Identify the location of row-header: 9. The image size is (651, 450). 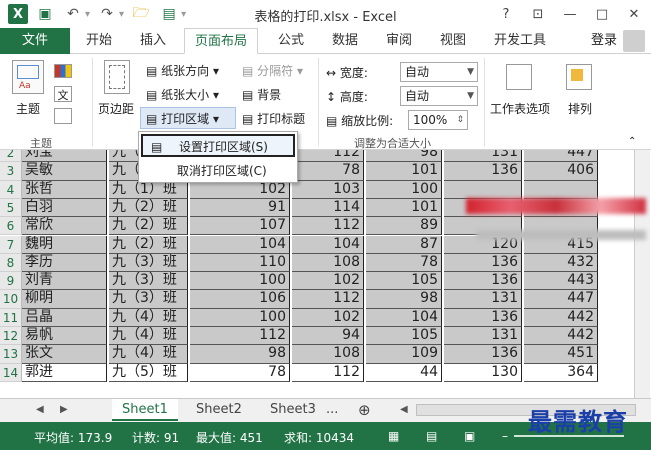
(11, 281).